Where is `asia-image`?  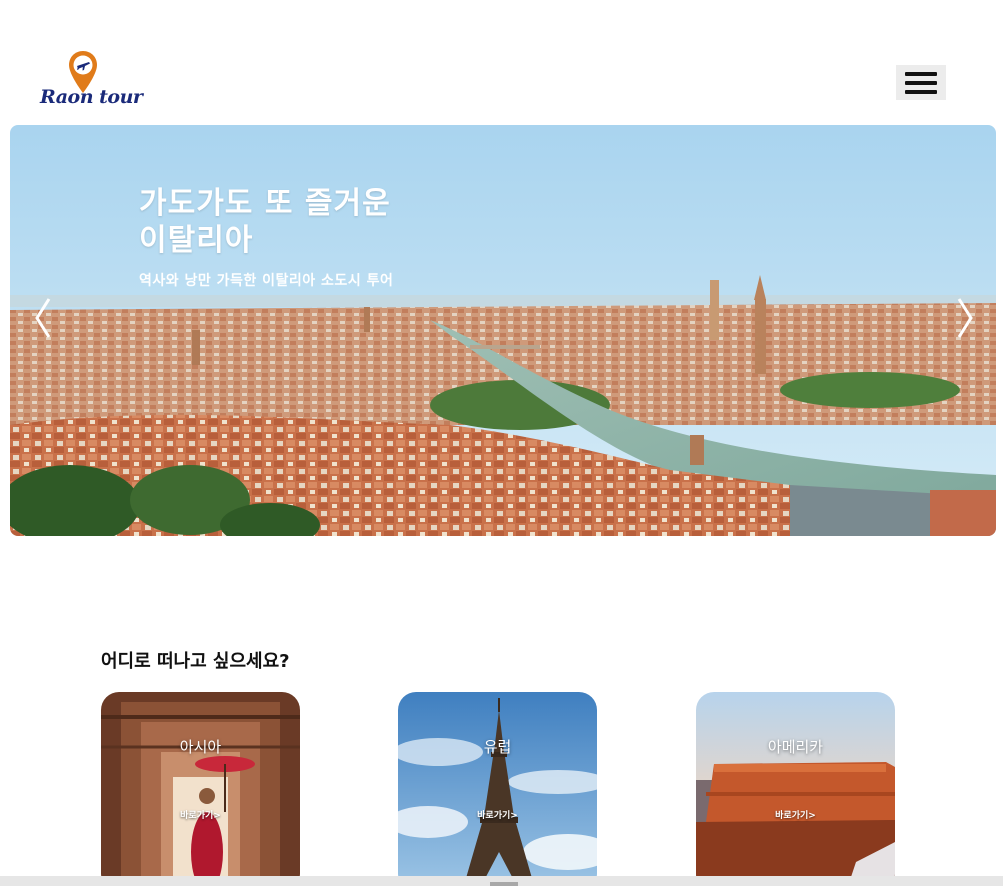
asia-image is located at coordinates (200, 789).